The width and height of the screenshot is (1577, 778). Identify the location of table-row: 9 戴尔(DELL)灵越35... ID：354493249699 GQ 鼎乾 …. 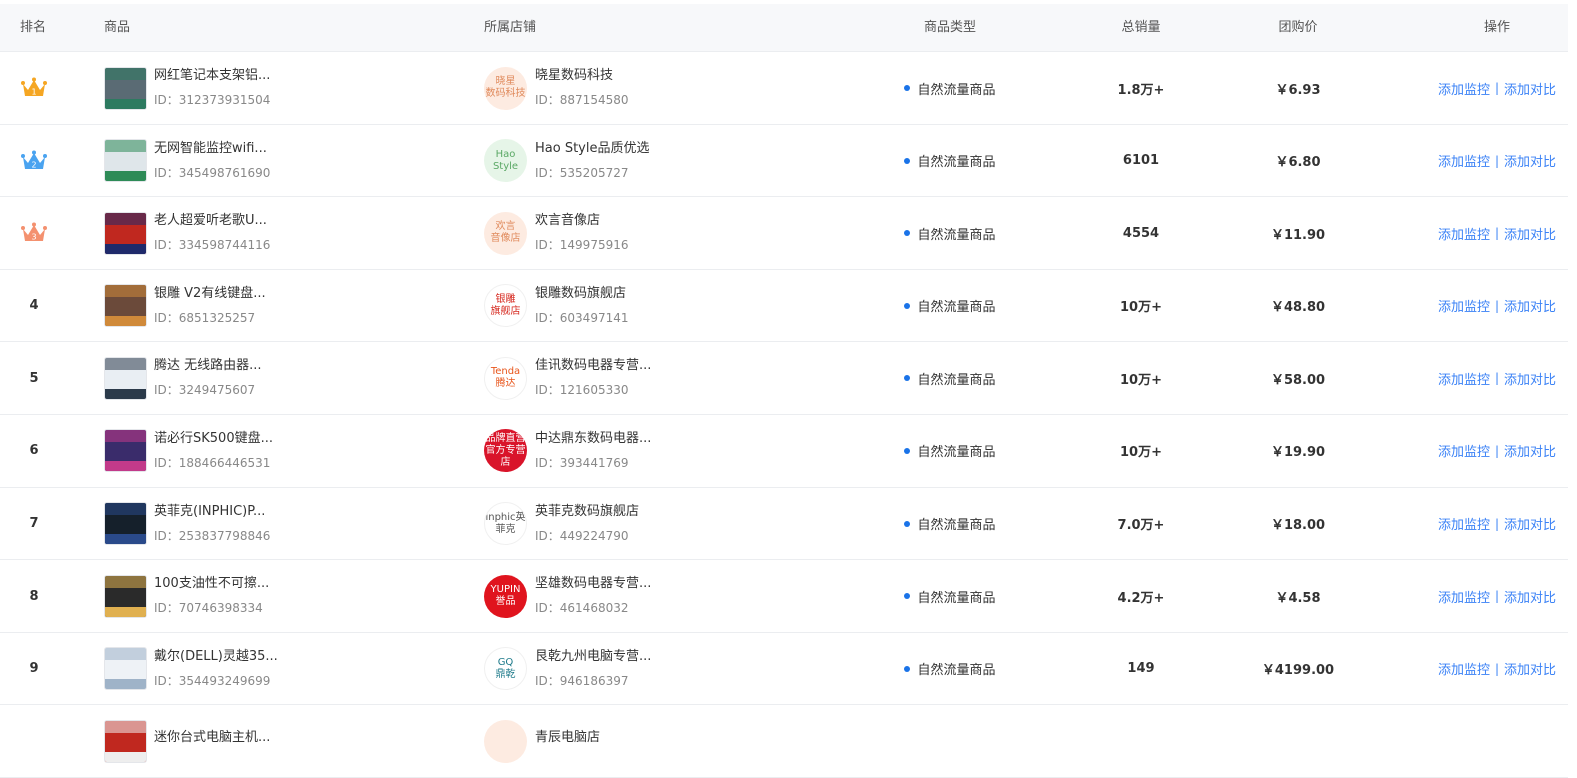
(784, 669).